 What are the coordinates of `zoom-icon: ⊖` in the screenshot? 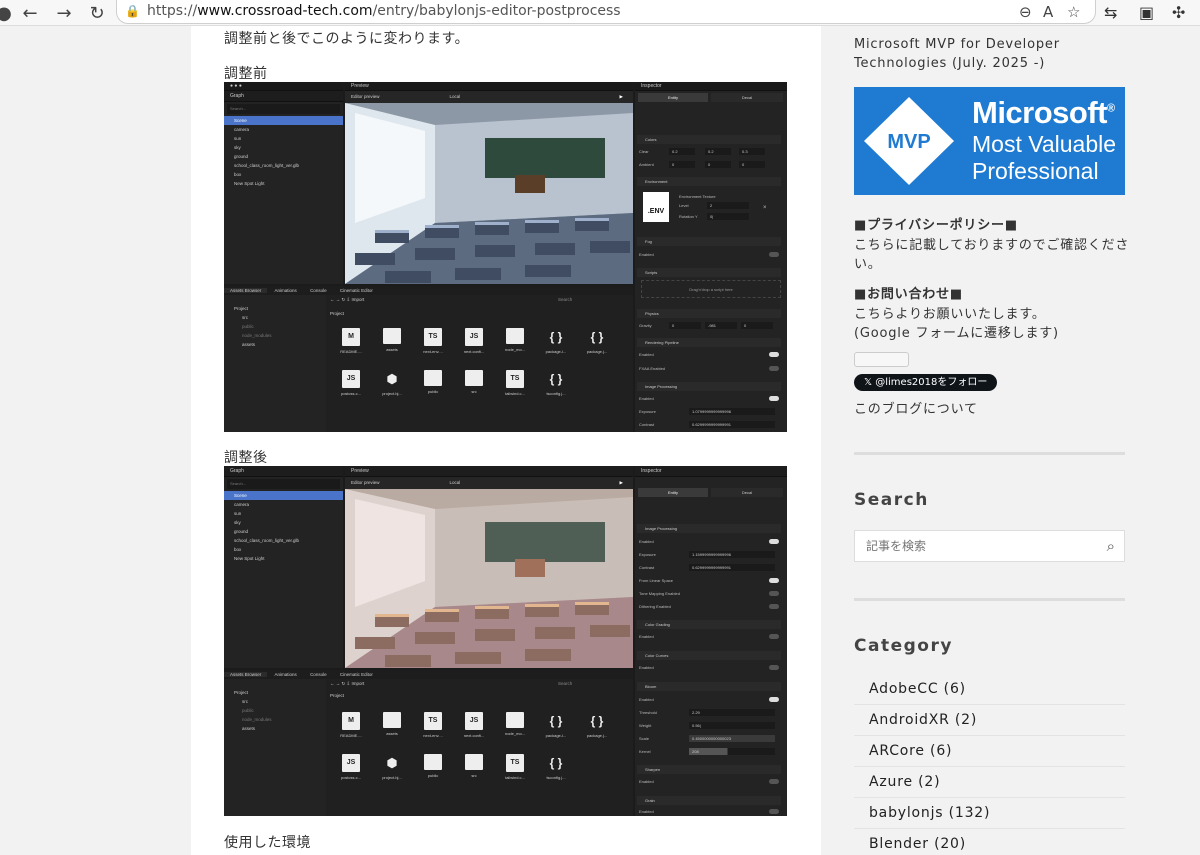 It's located at (1025, 12).